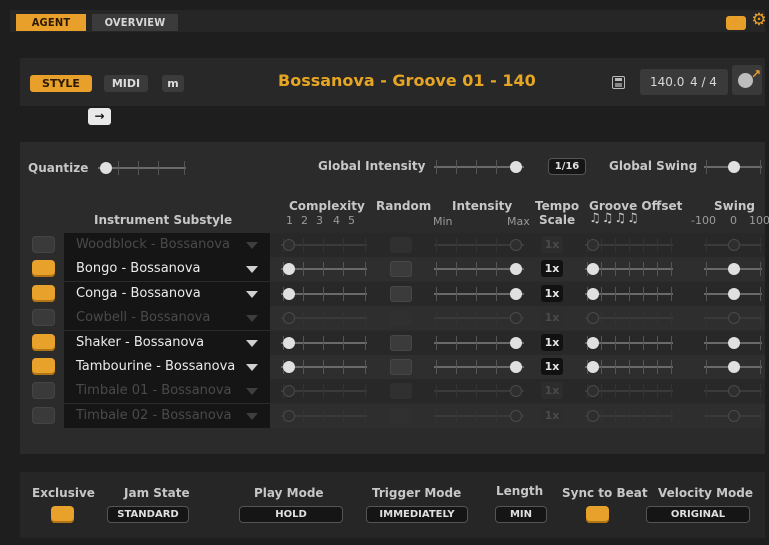 The width and height of the screenshot is (769, 545). Describe the element at coordinates (327, 206) in the screenshot. I see `complexity-header: Complexity` at that location.